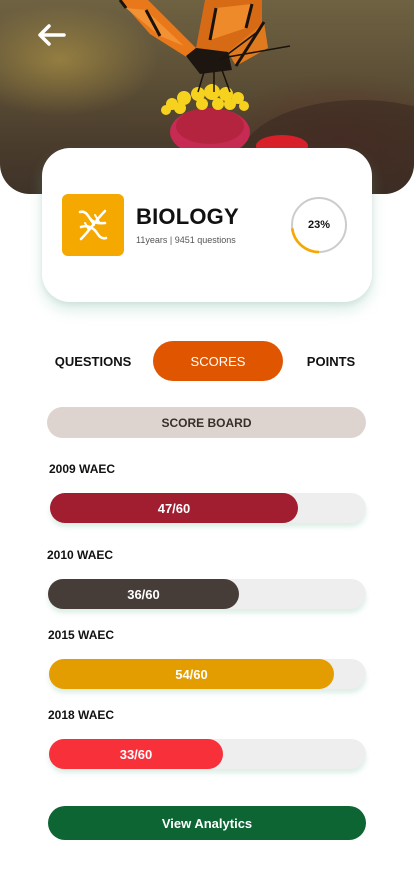 The image size is (414, 896). Describe the element at coordinates (331, 361) in the screenshot. I see `tab-points: POINTS` at that location.